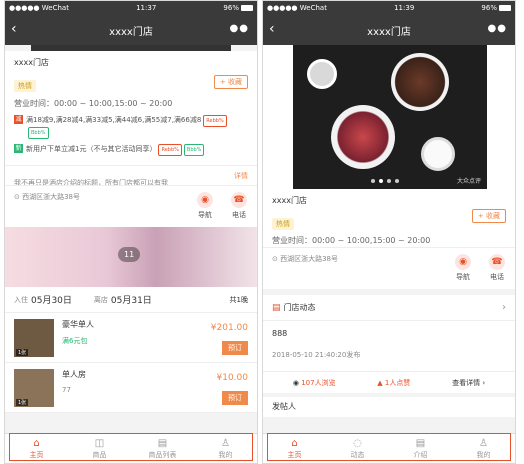  I want to click on battery-text: 96%, so click(489, 8).